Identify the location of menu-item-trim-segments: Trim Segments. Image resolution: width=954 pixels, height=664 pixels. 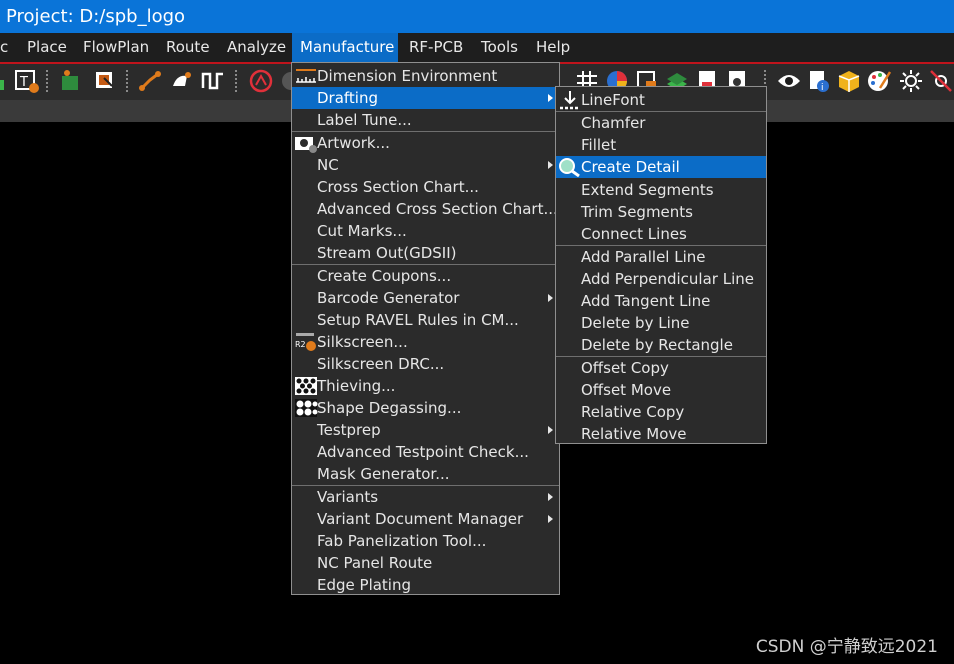
(661, 212).